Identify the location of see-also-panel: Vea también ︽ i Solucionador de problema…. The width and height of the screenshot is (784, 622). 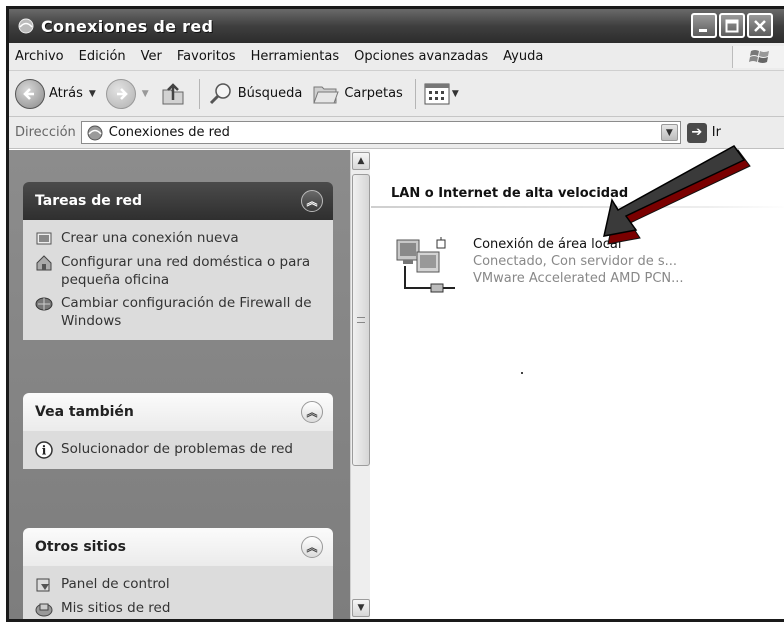
(178, 431).